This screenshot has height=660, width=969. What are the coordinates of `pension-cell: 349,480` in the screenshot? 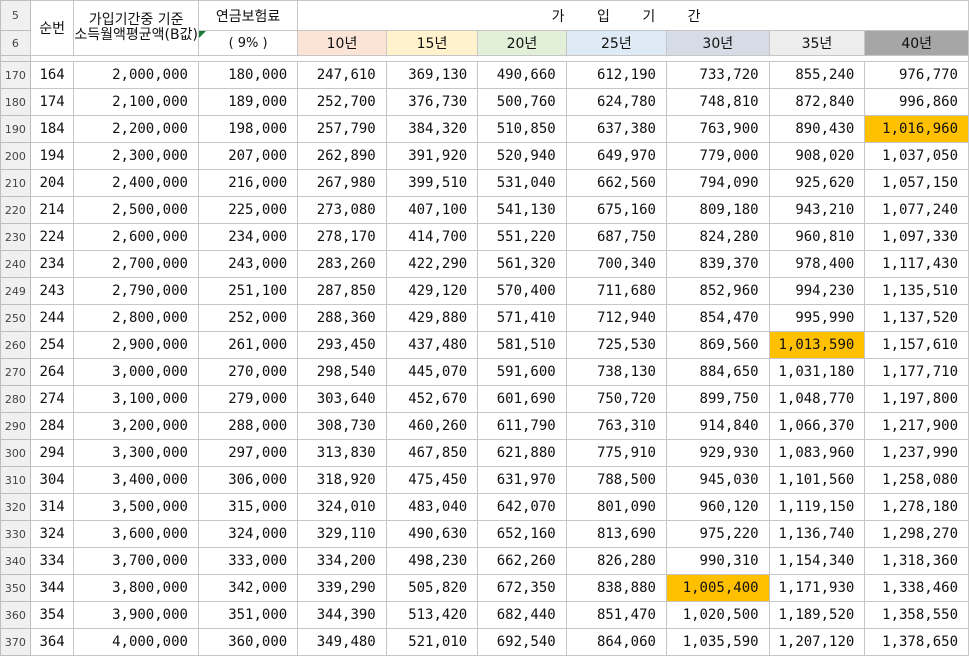 It's located at (342, 642).